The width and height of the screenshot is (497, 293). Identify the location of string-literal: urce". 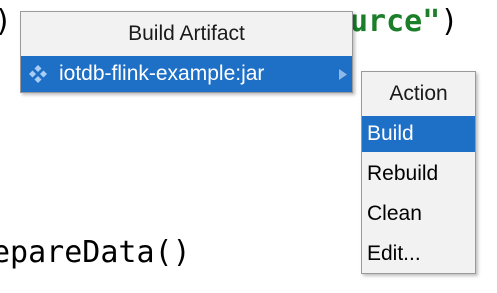
(395, 21).